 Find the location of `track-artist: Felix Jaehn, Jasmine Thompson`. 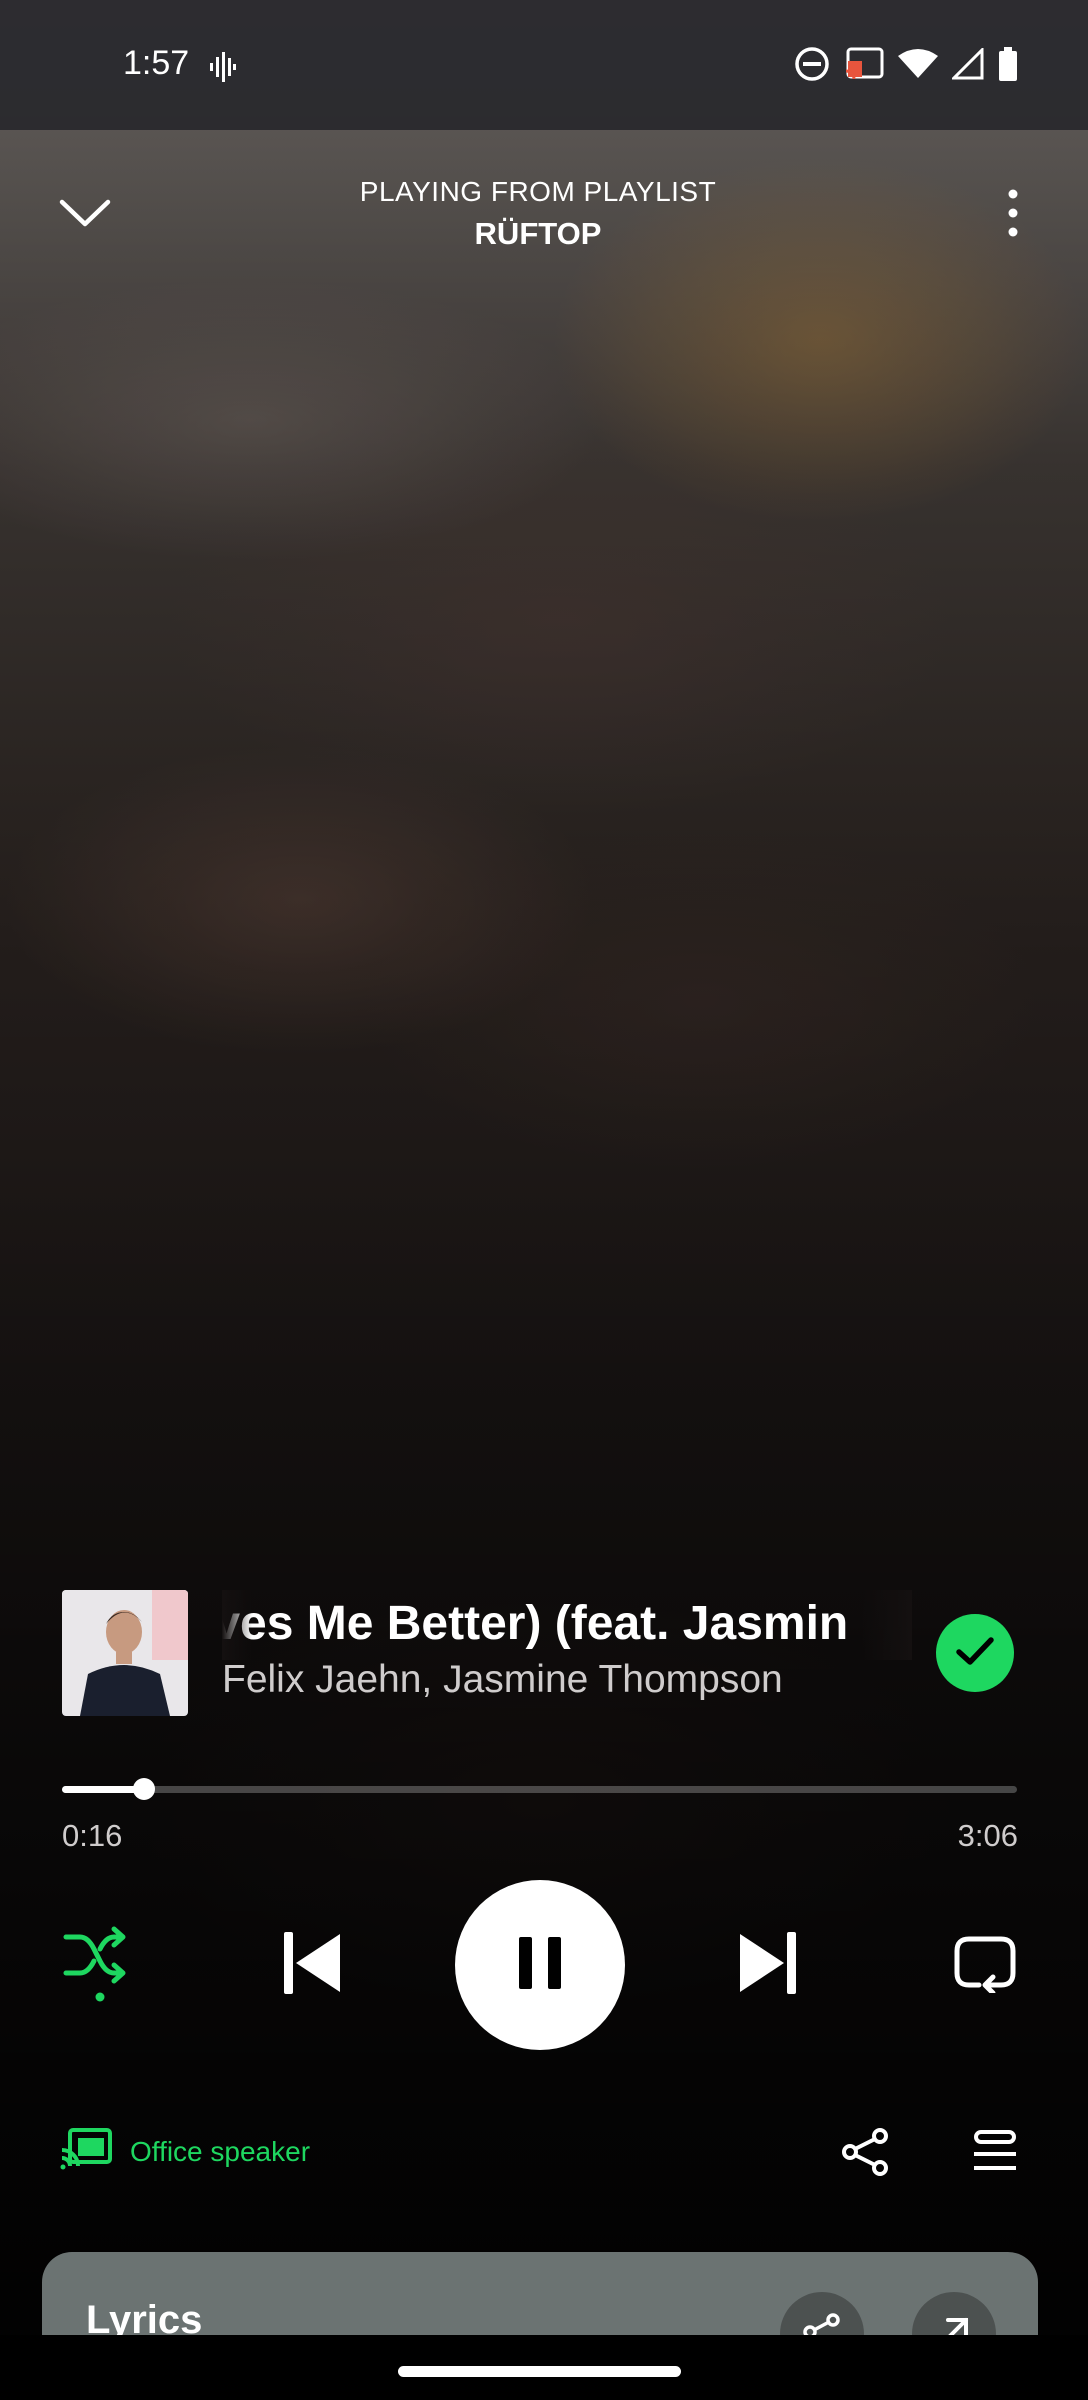

track-artist: Felix Jaehn, Jasmine Thompson is located at coordinates (502, 1680).